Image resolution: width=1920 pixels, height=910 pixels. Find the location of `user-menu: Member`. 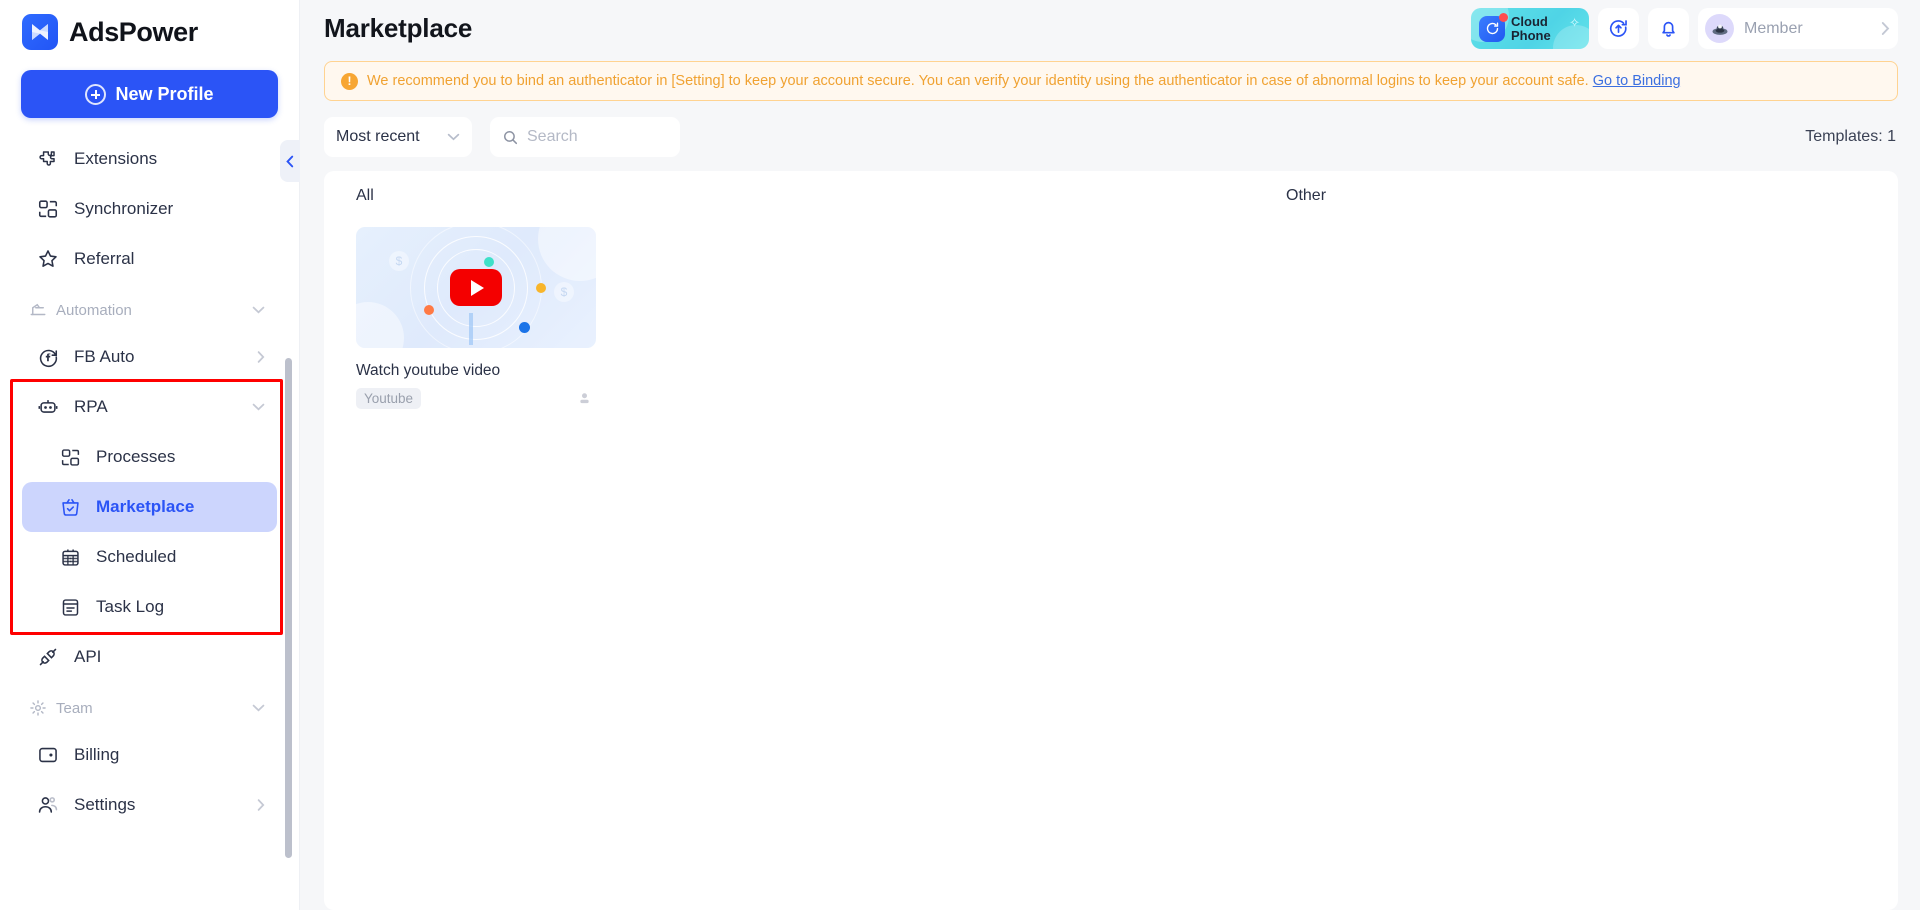

user-menu: Member is located at coordinates (1798, 28).